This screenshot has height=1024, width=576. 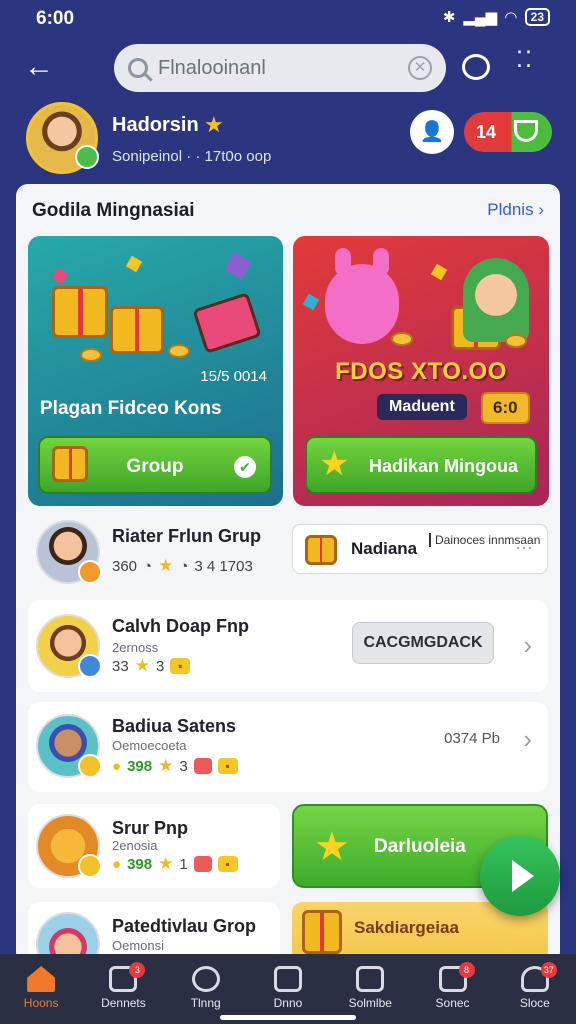 What do you see at coordinates (148, 566) in the screenshot?
I see `clock-icon: ◔` at bounding box center [148, 566].